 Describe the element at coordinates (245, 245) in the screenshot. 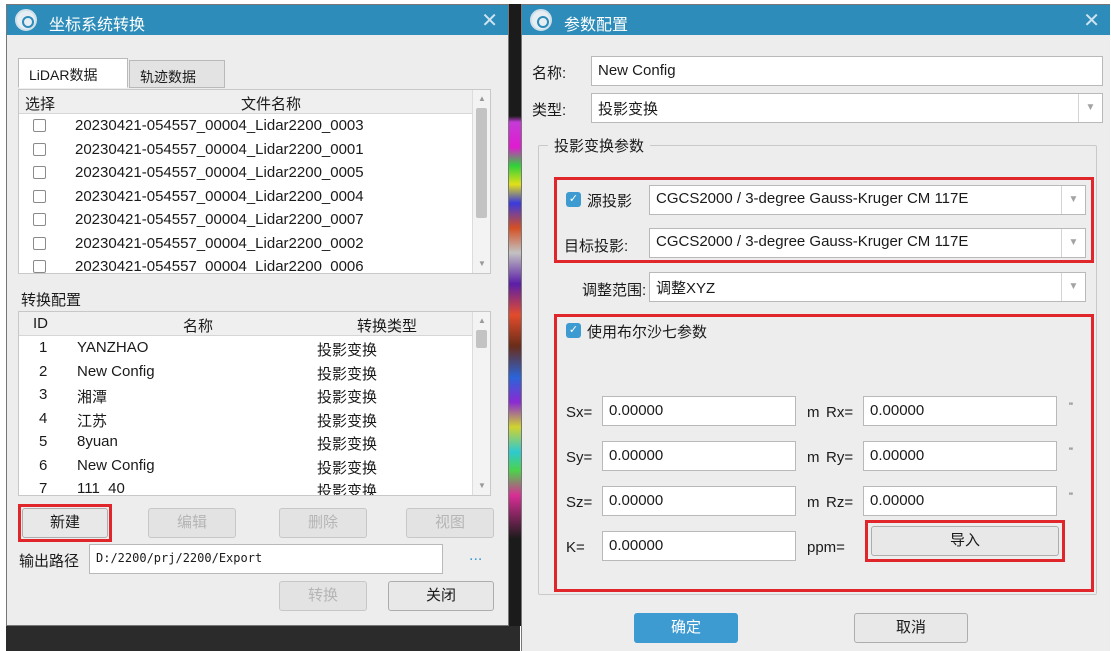

I see `table-row: 20230421-054557_00004_Lidar2200_0002` at that location.